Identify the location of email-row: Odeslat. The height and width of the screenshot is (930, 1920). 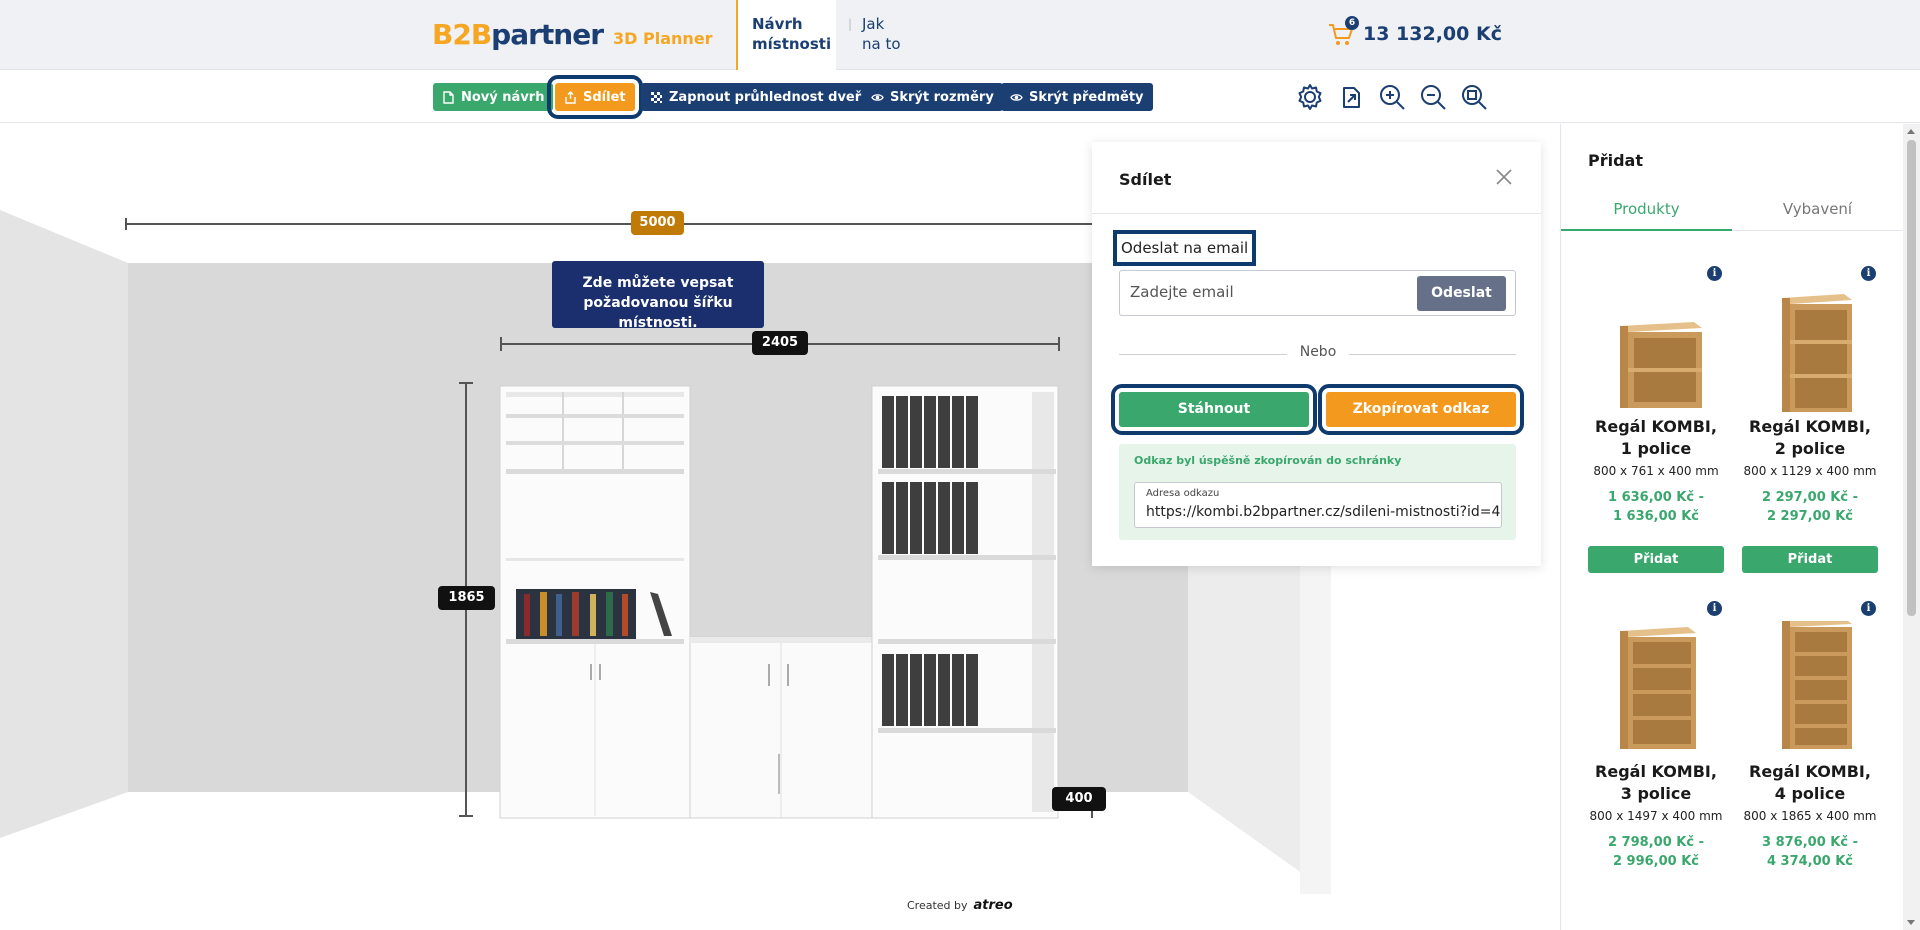
(1317, 293).